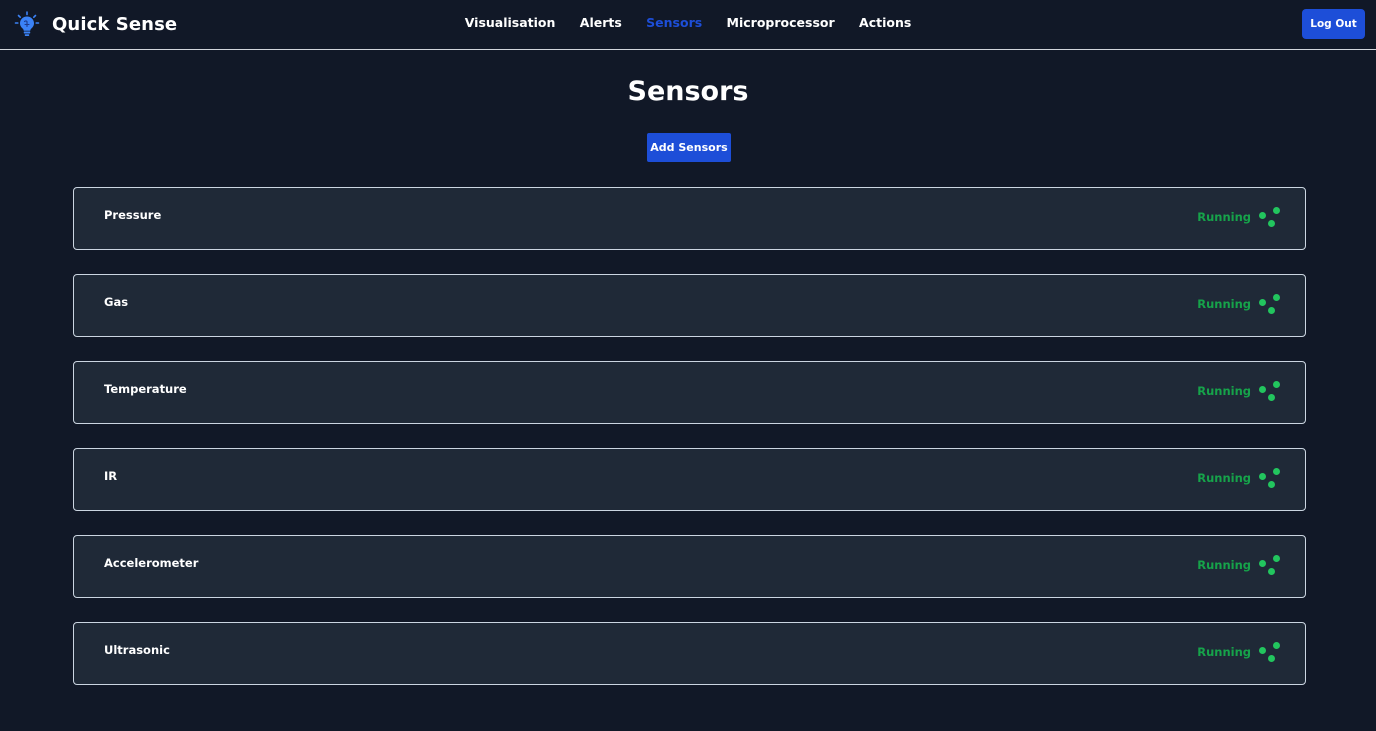 This screenshot has width=1376, height=731. I want to click on nav-link-alerts: Alerts, so click(601, 22).